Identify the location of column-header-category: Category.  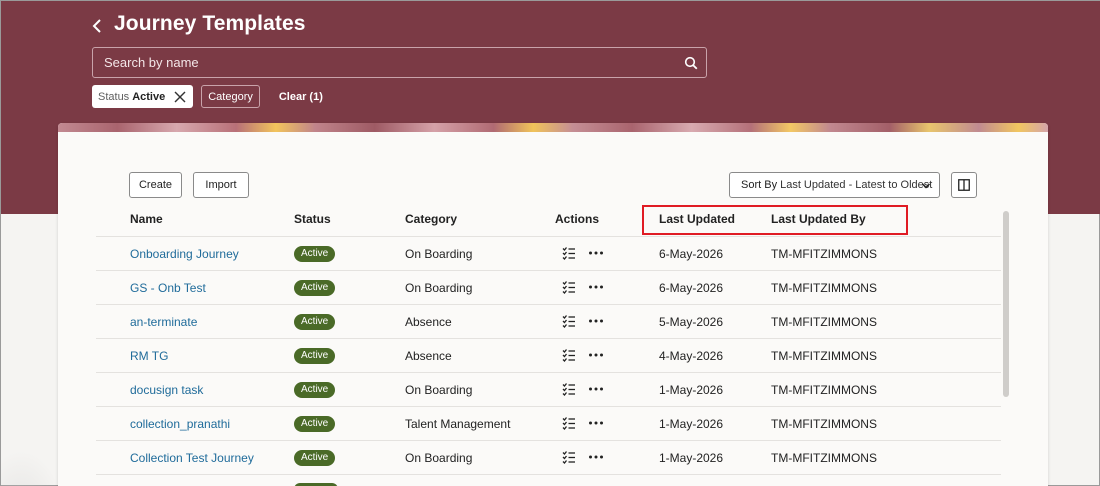
(431, 219).